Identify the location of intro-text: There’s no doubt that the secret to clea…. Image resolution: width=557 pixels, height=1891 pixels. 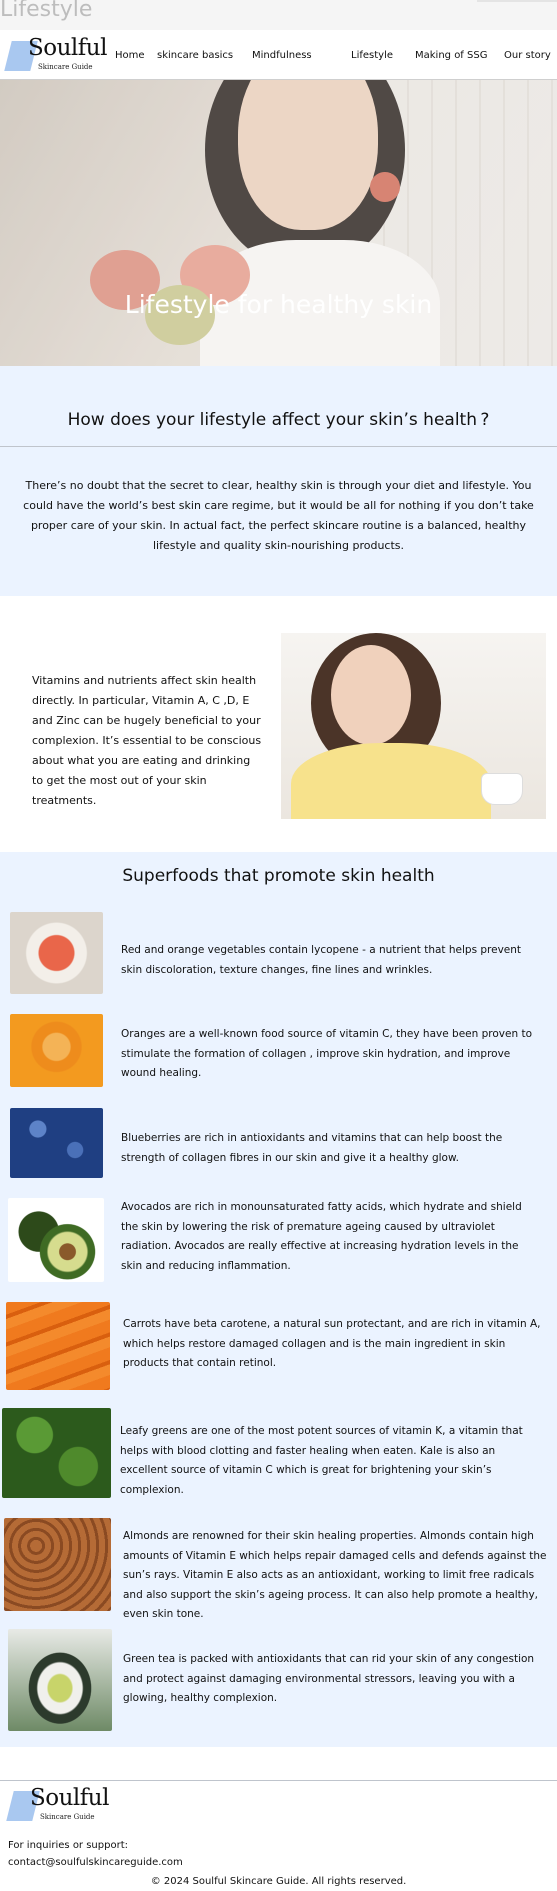
(278, 515).